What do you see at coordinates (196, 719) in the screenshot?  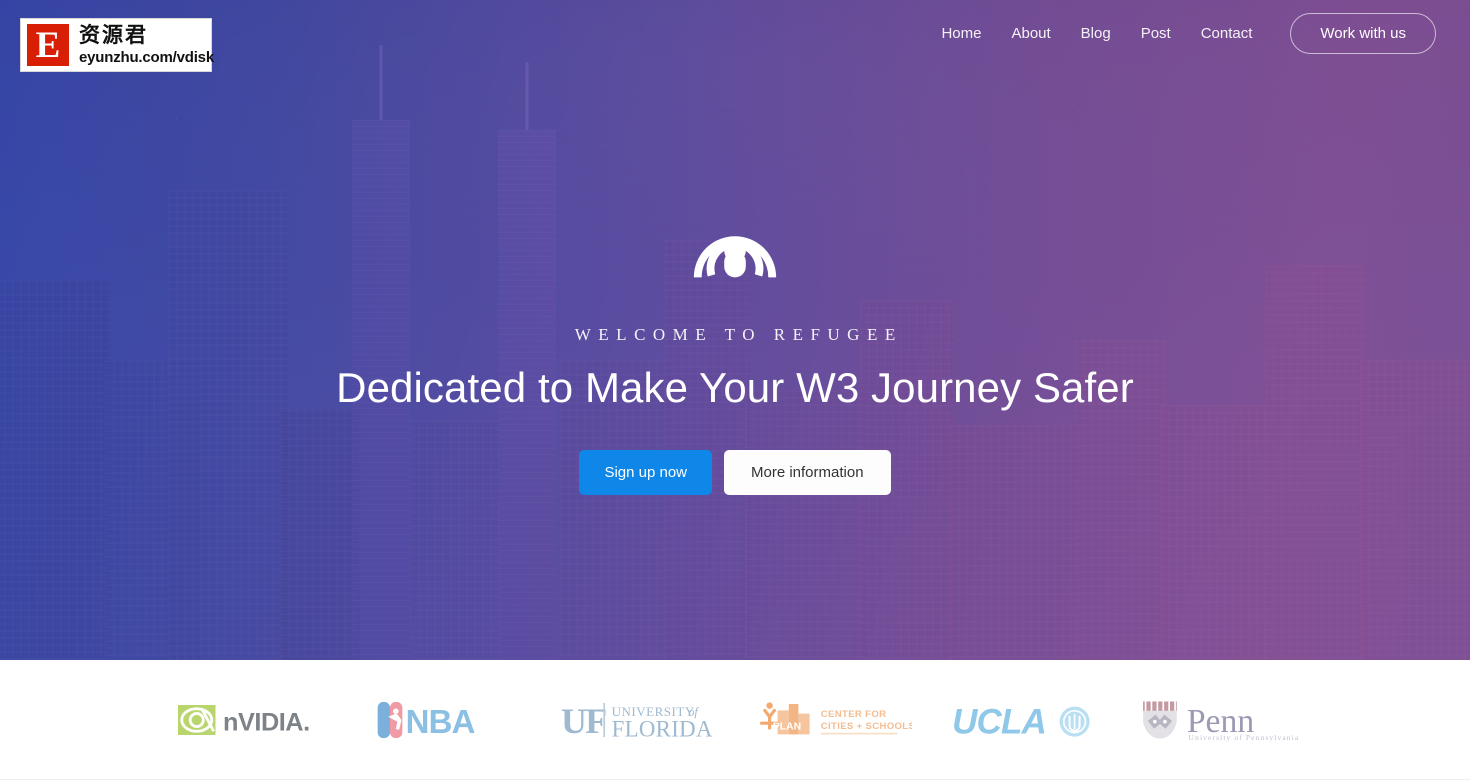 I see `nvidia-eye-mark` at bounding box center [196, 719].